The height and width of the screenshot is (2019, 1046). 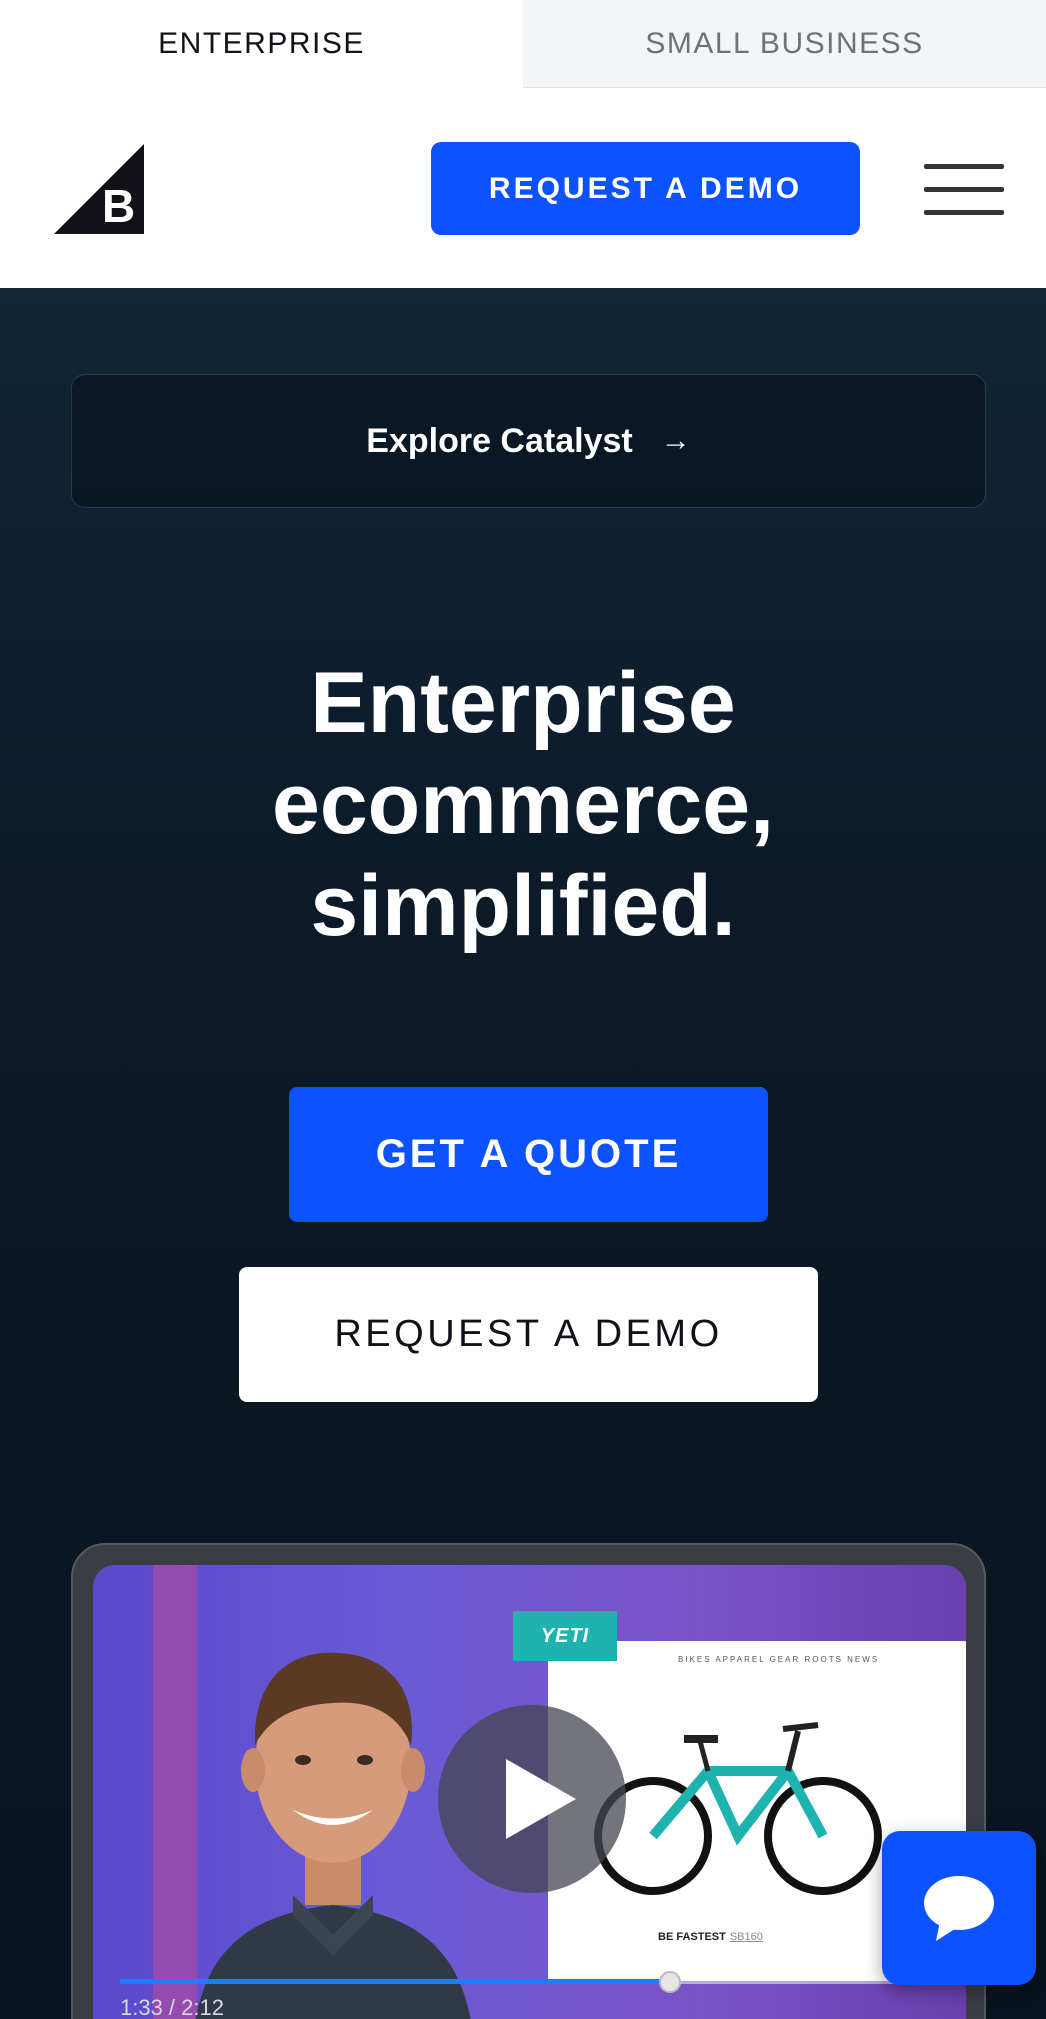 What do you see at coordinates (779, 1659) in the screenshot?
I see `site-nav-text: BIKES APPAREL GEAR ROOTS NEWS` at bounding box center [779, 1659].